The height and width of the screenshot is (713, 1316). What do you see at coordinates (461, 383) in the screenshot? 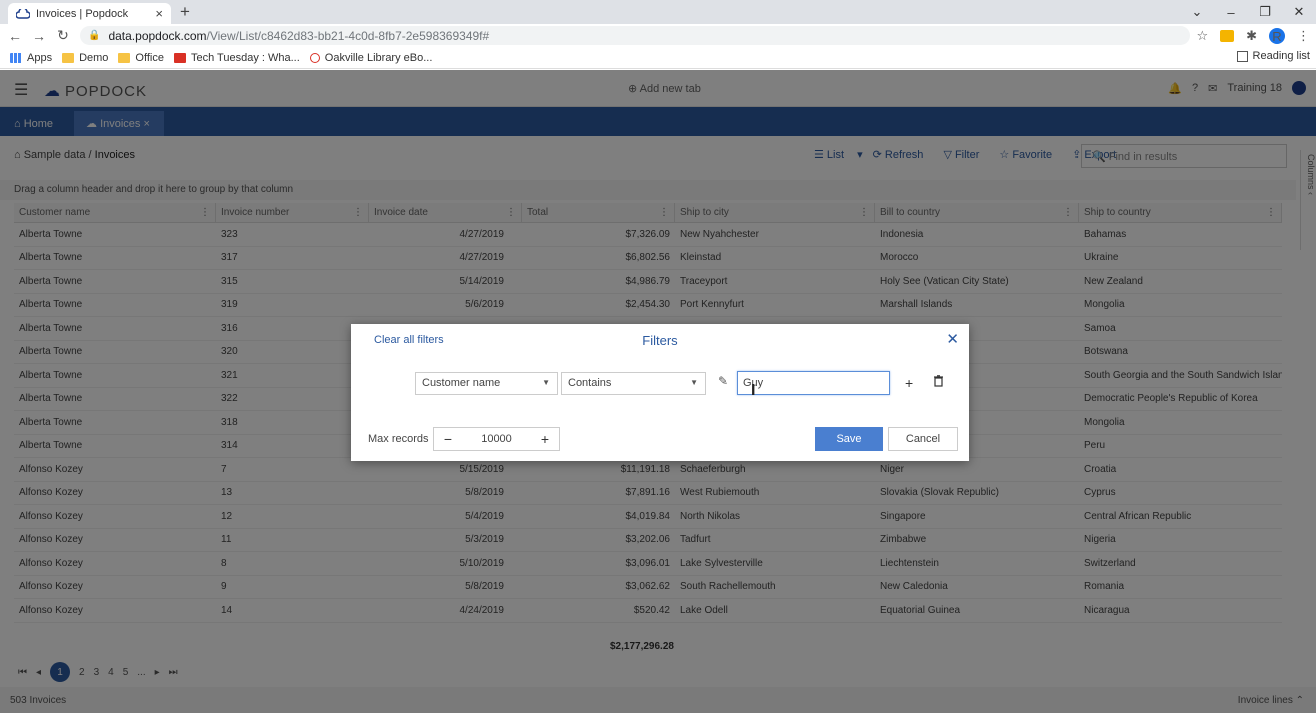
I see `filter-field-value: Customer name` at bounding box center [461, 383].